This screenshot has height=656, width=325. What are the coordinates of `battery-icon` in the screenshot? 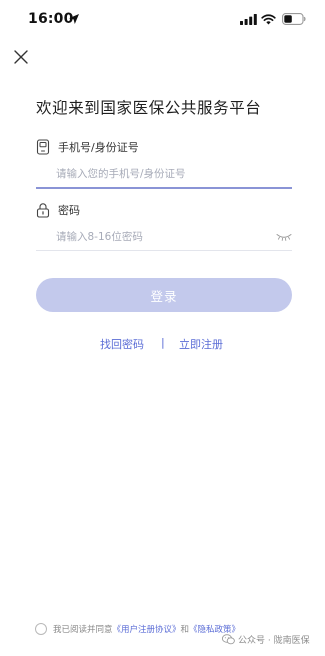 It's located at (294, 19).